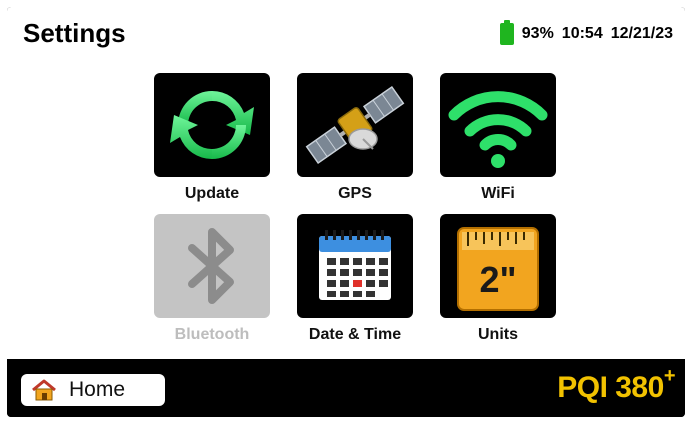 This screenshot has height=421, width=689. I want to click on update-icon-box, so click(212, 125).